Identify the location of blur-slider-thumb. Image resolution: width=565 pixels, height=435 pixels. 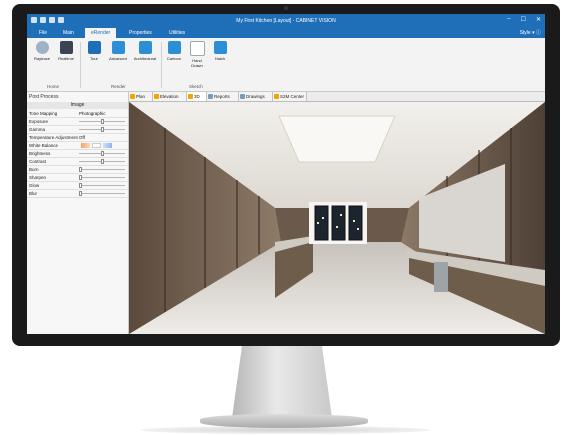
(80, 193).